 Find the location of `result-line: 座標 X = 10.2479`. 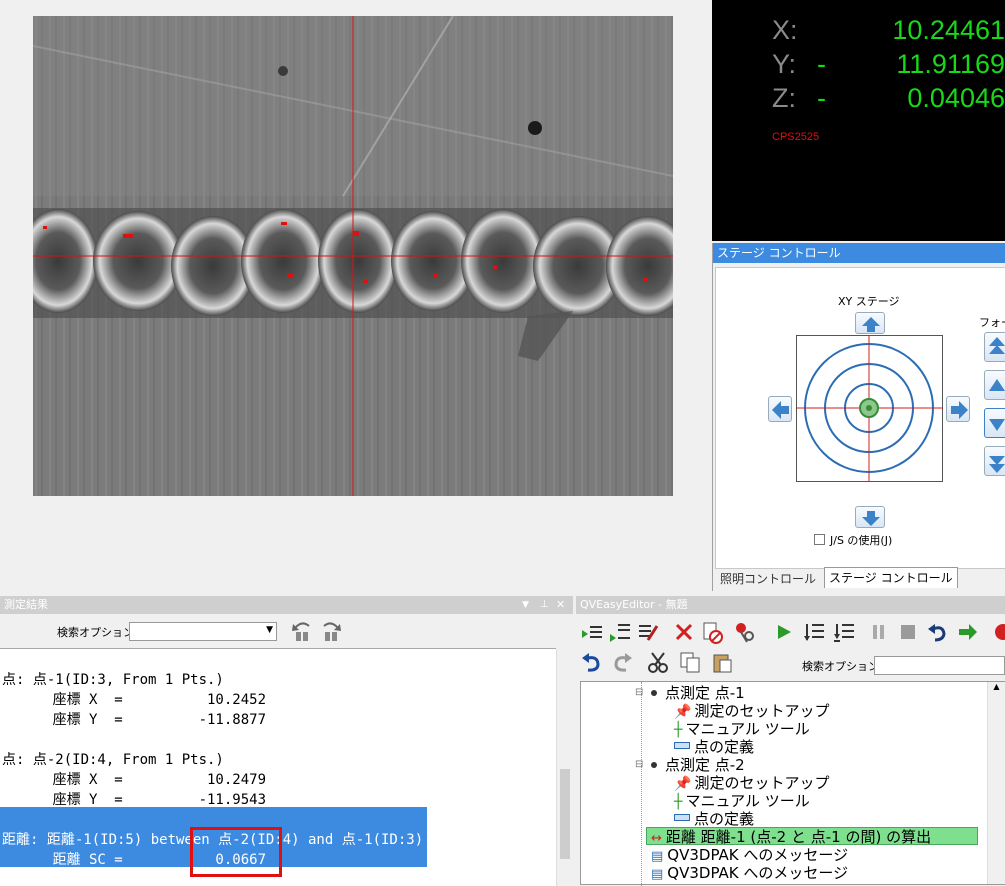

result-line: 座標 X = 10.2479 is located at coordinates (134, 780).